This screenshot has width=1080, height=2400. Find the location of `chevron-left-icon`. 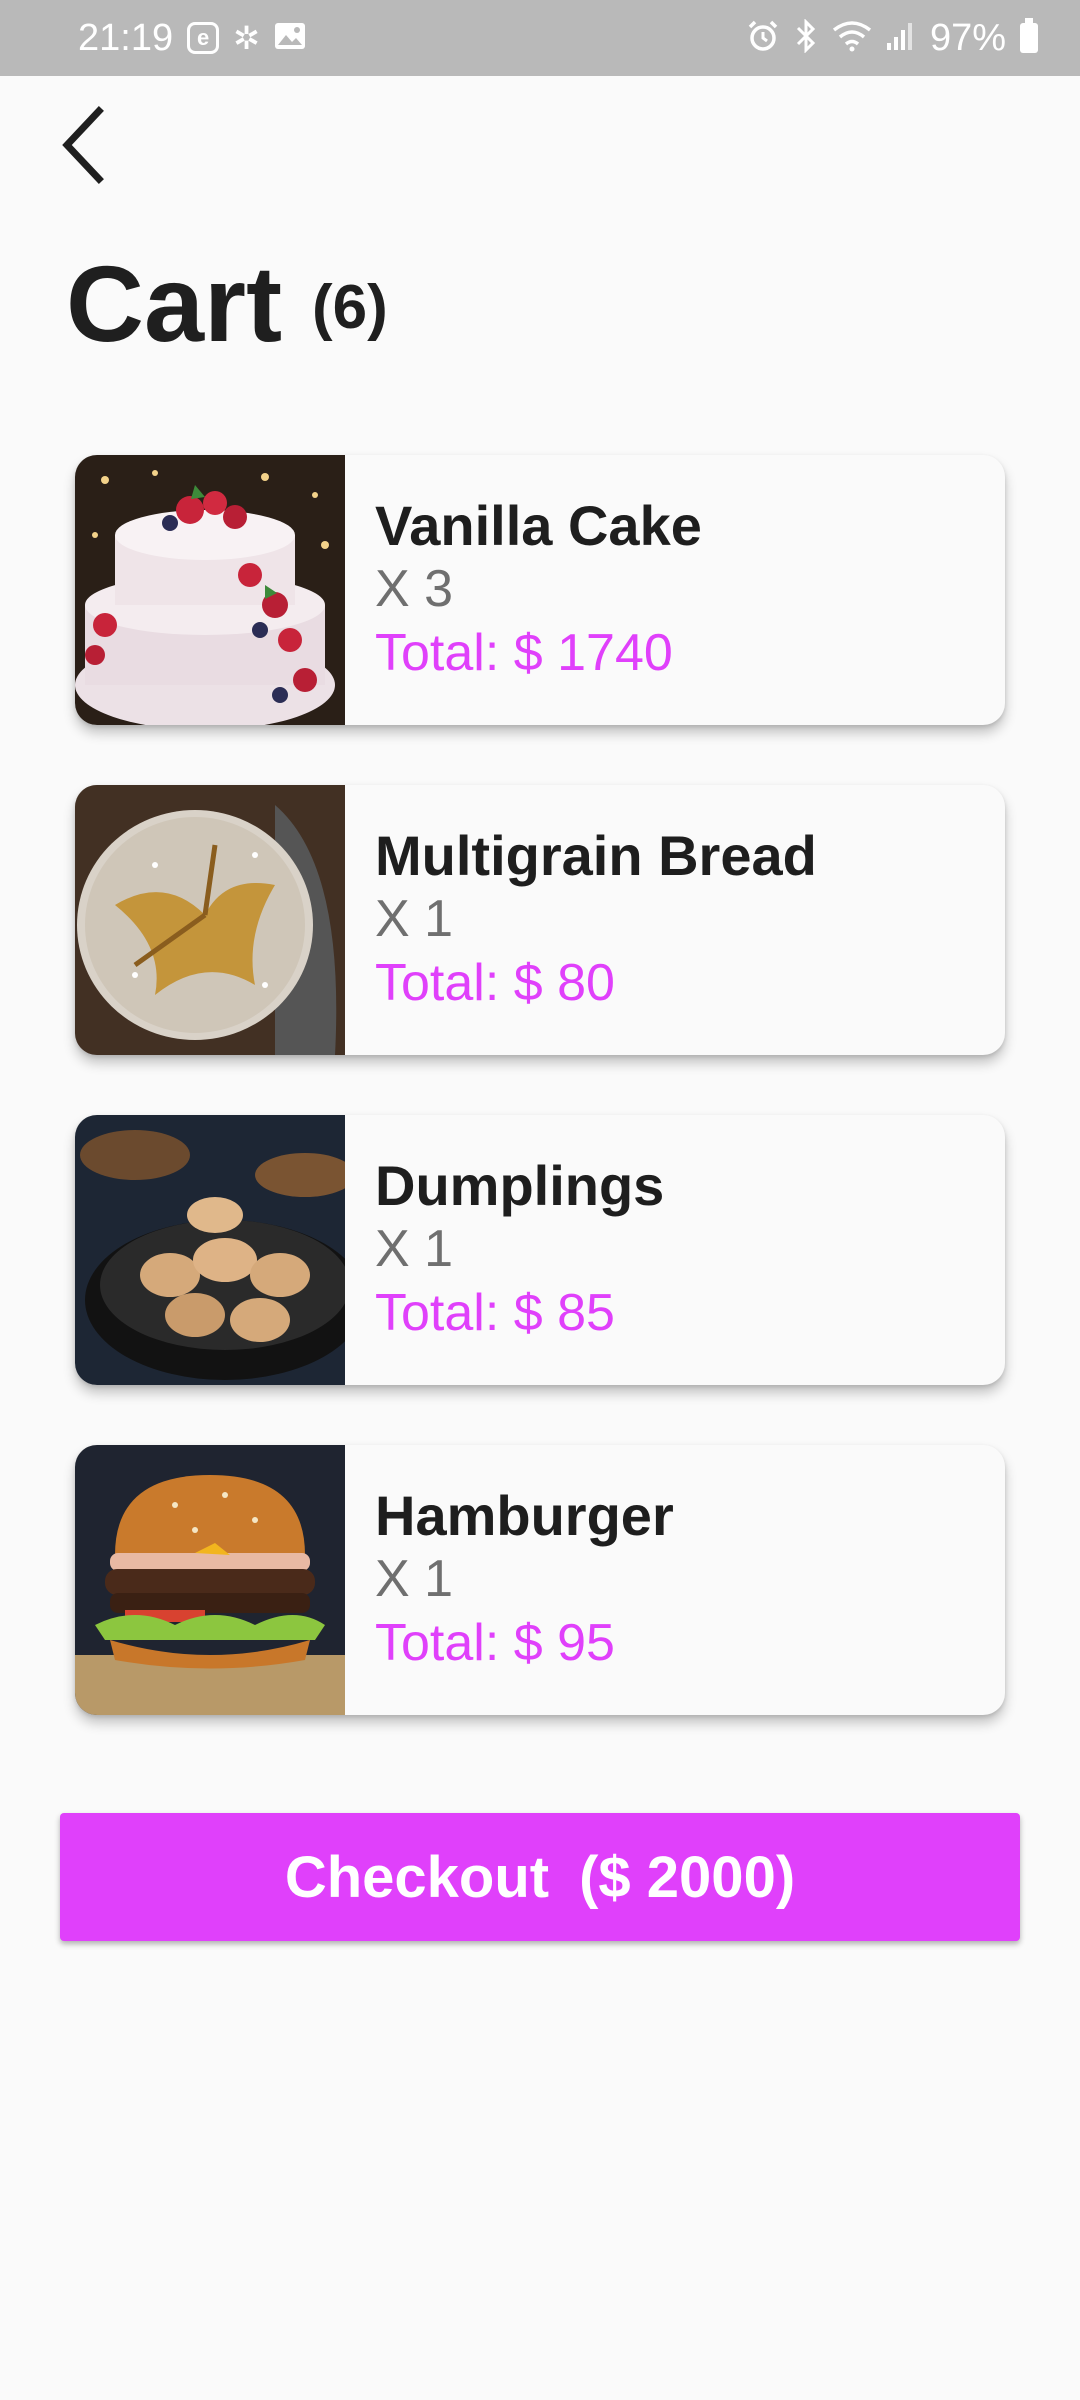

chevron-left-icon is located at coordinates (83, 145).